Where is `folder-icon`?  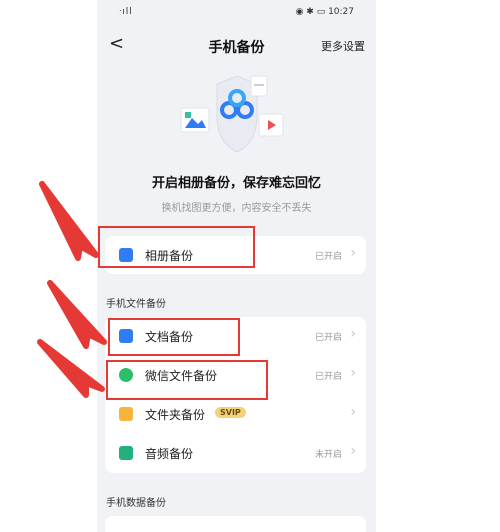 folder-icon is located at coordinates (126, 414).